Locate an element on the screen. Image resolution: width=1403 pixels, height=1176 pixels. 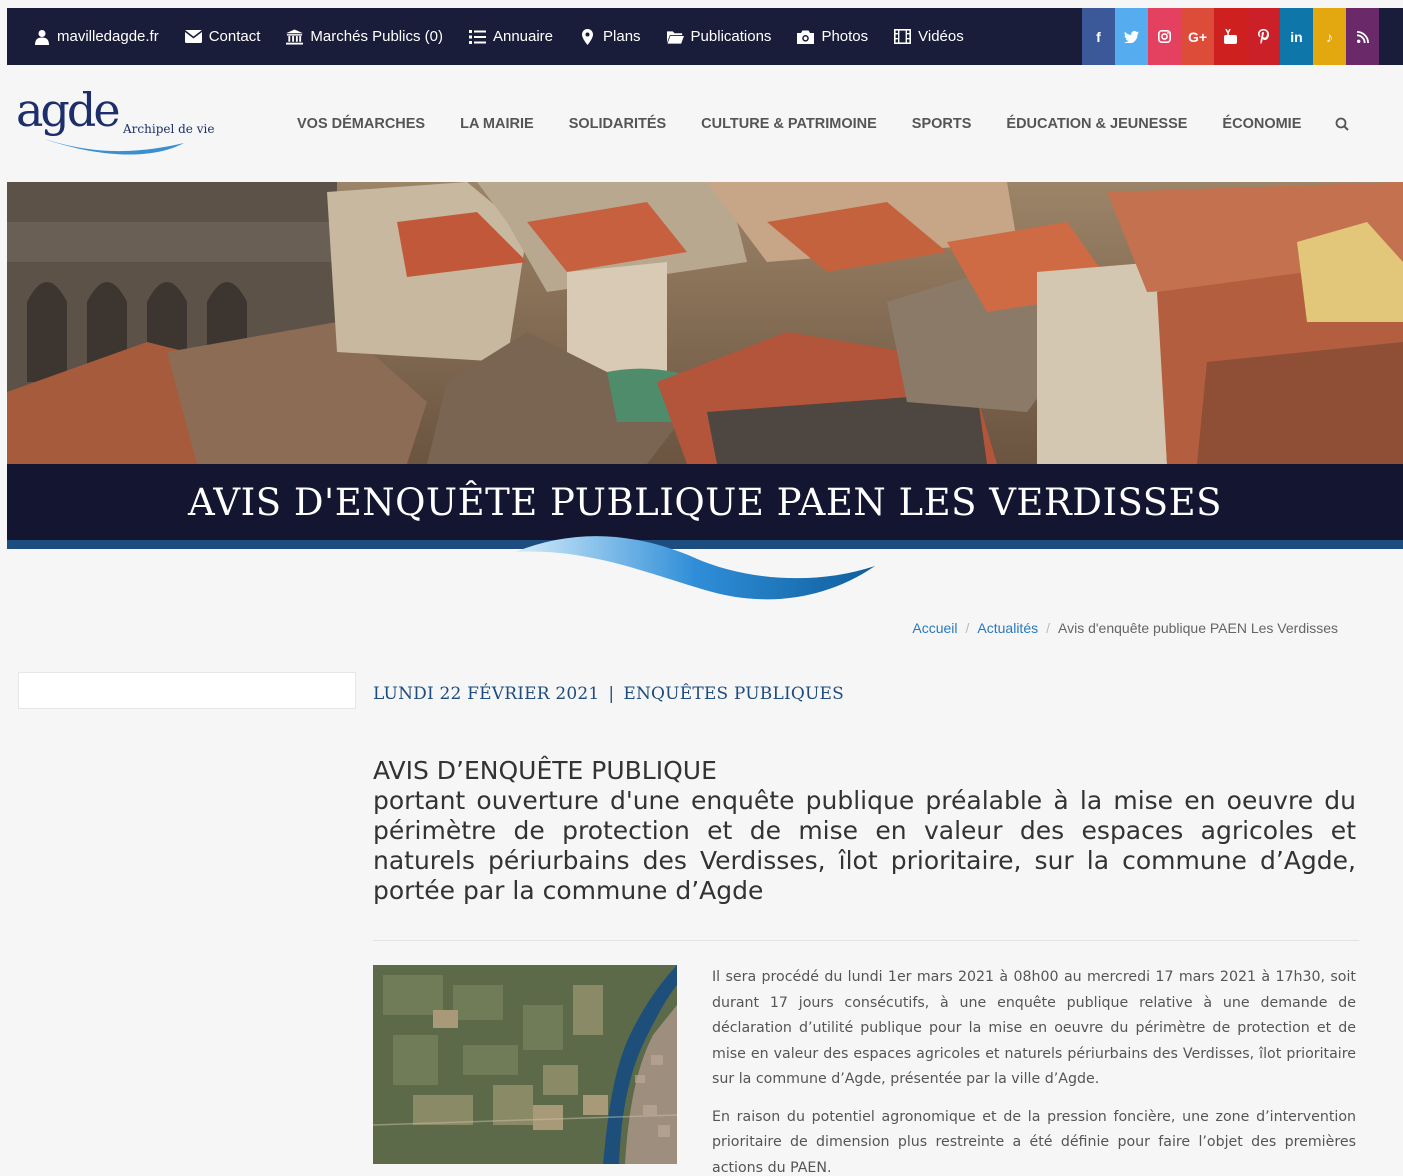
top-link-label: mavilledagde.fr is located at coordinates (108, 36).